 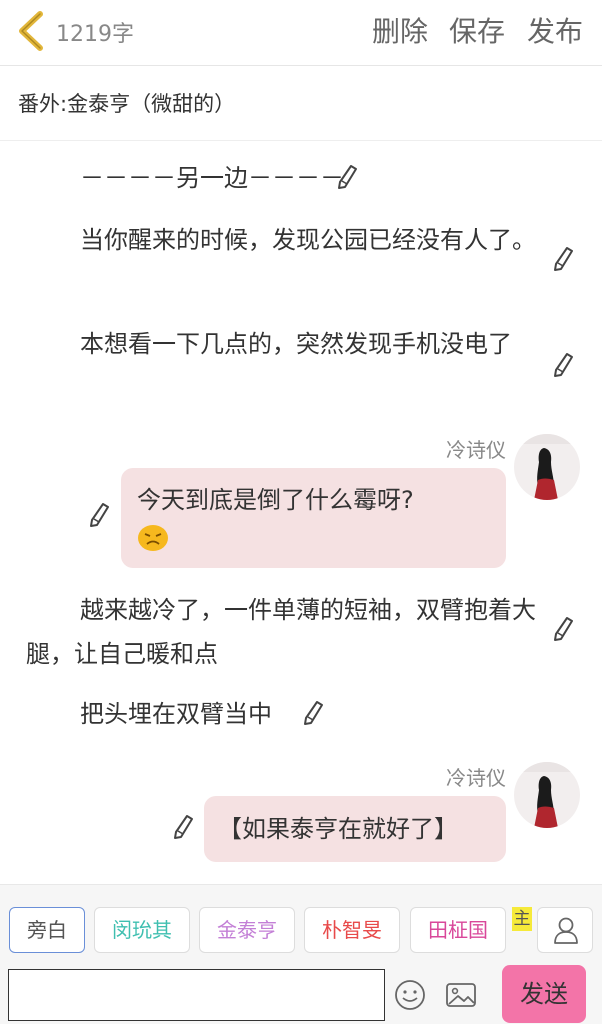 I want to click on message-text: 【如果泰亨在就好了】, so click(x=338, y=829).